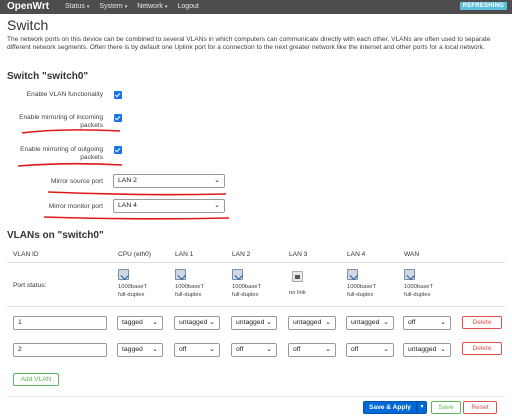 The width and height of the screenshot is (512, 417). I want to click on vlan-id-input: 1, so click(60, 323).